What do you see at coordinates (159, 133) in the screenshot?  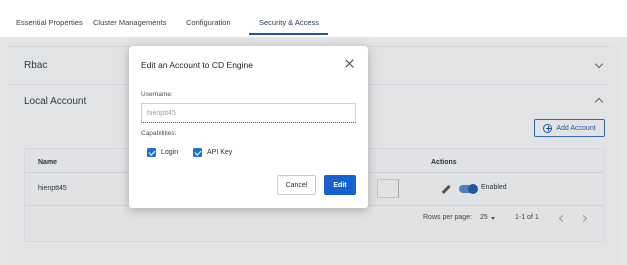 I see `capabilities-label: Capabilities:` at bounding box center [159, 133].